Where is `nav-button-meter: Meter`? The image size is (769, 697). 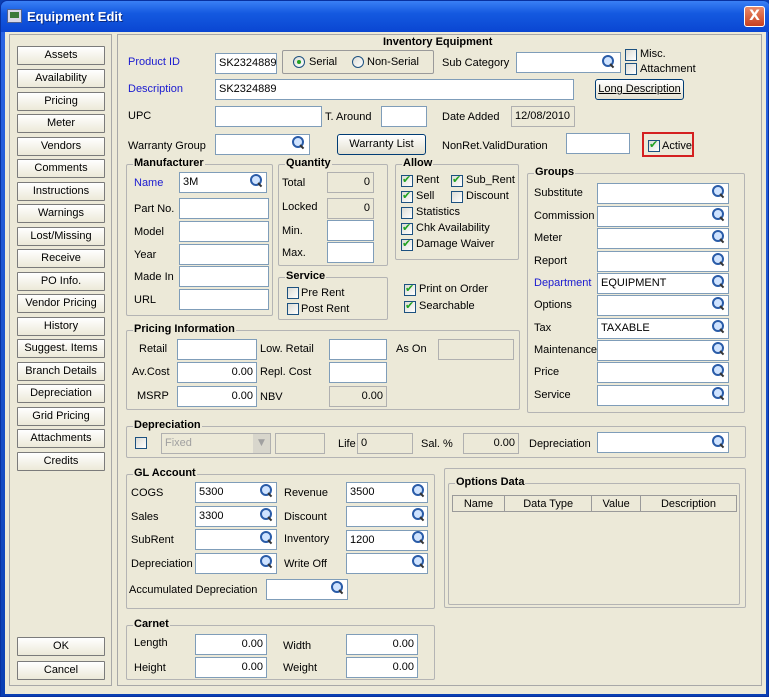 nav-button-meter: Meter is located at coordinates (61, 123).